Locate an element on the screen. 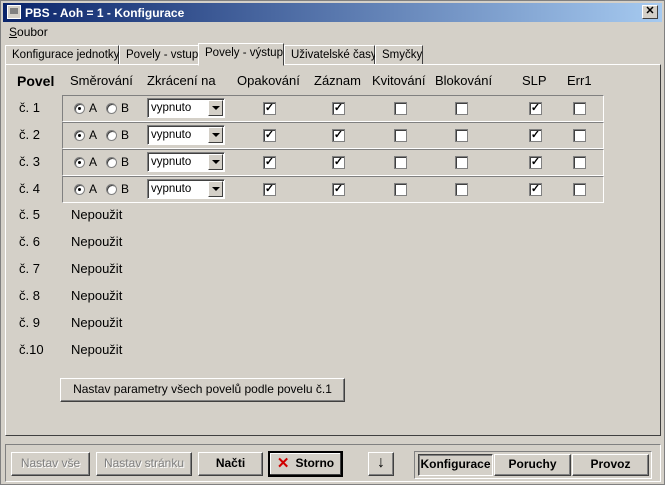 The width and height of the screenshot is (665, 485). command-row-2: č. 2 A B vypnuto ✓ ✓ ✓ is located at coordinates (333, 135).